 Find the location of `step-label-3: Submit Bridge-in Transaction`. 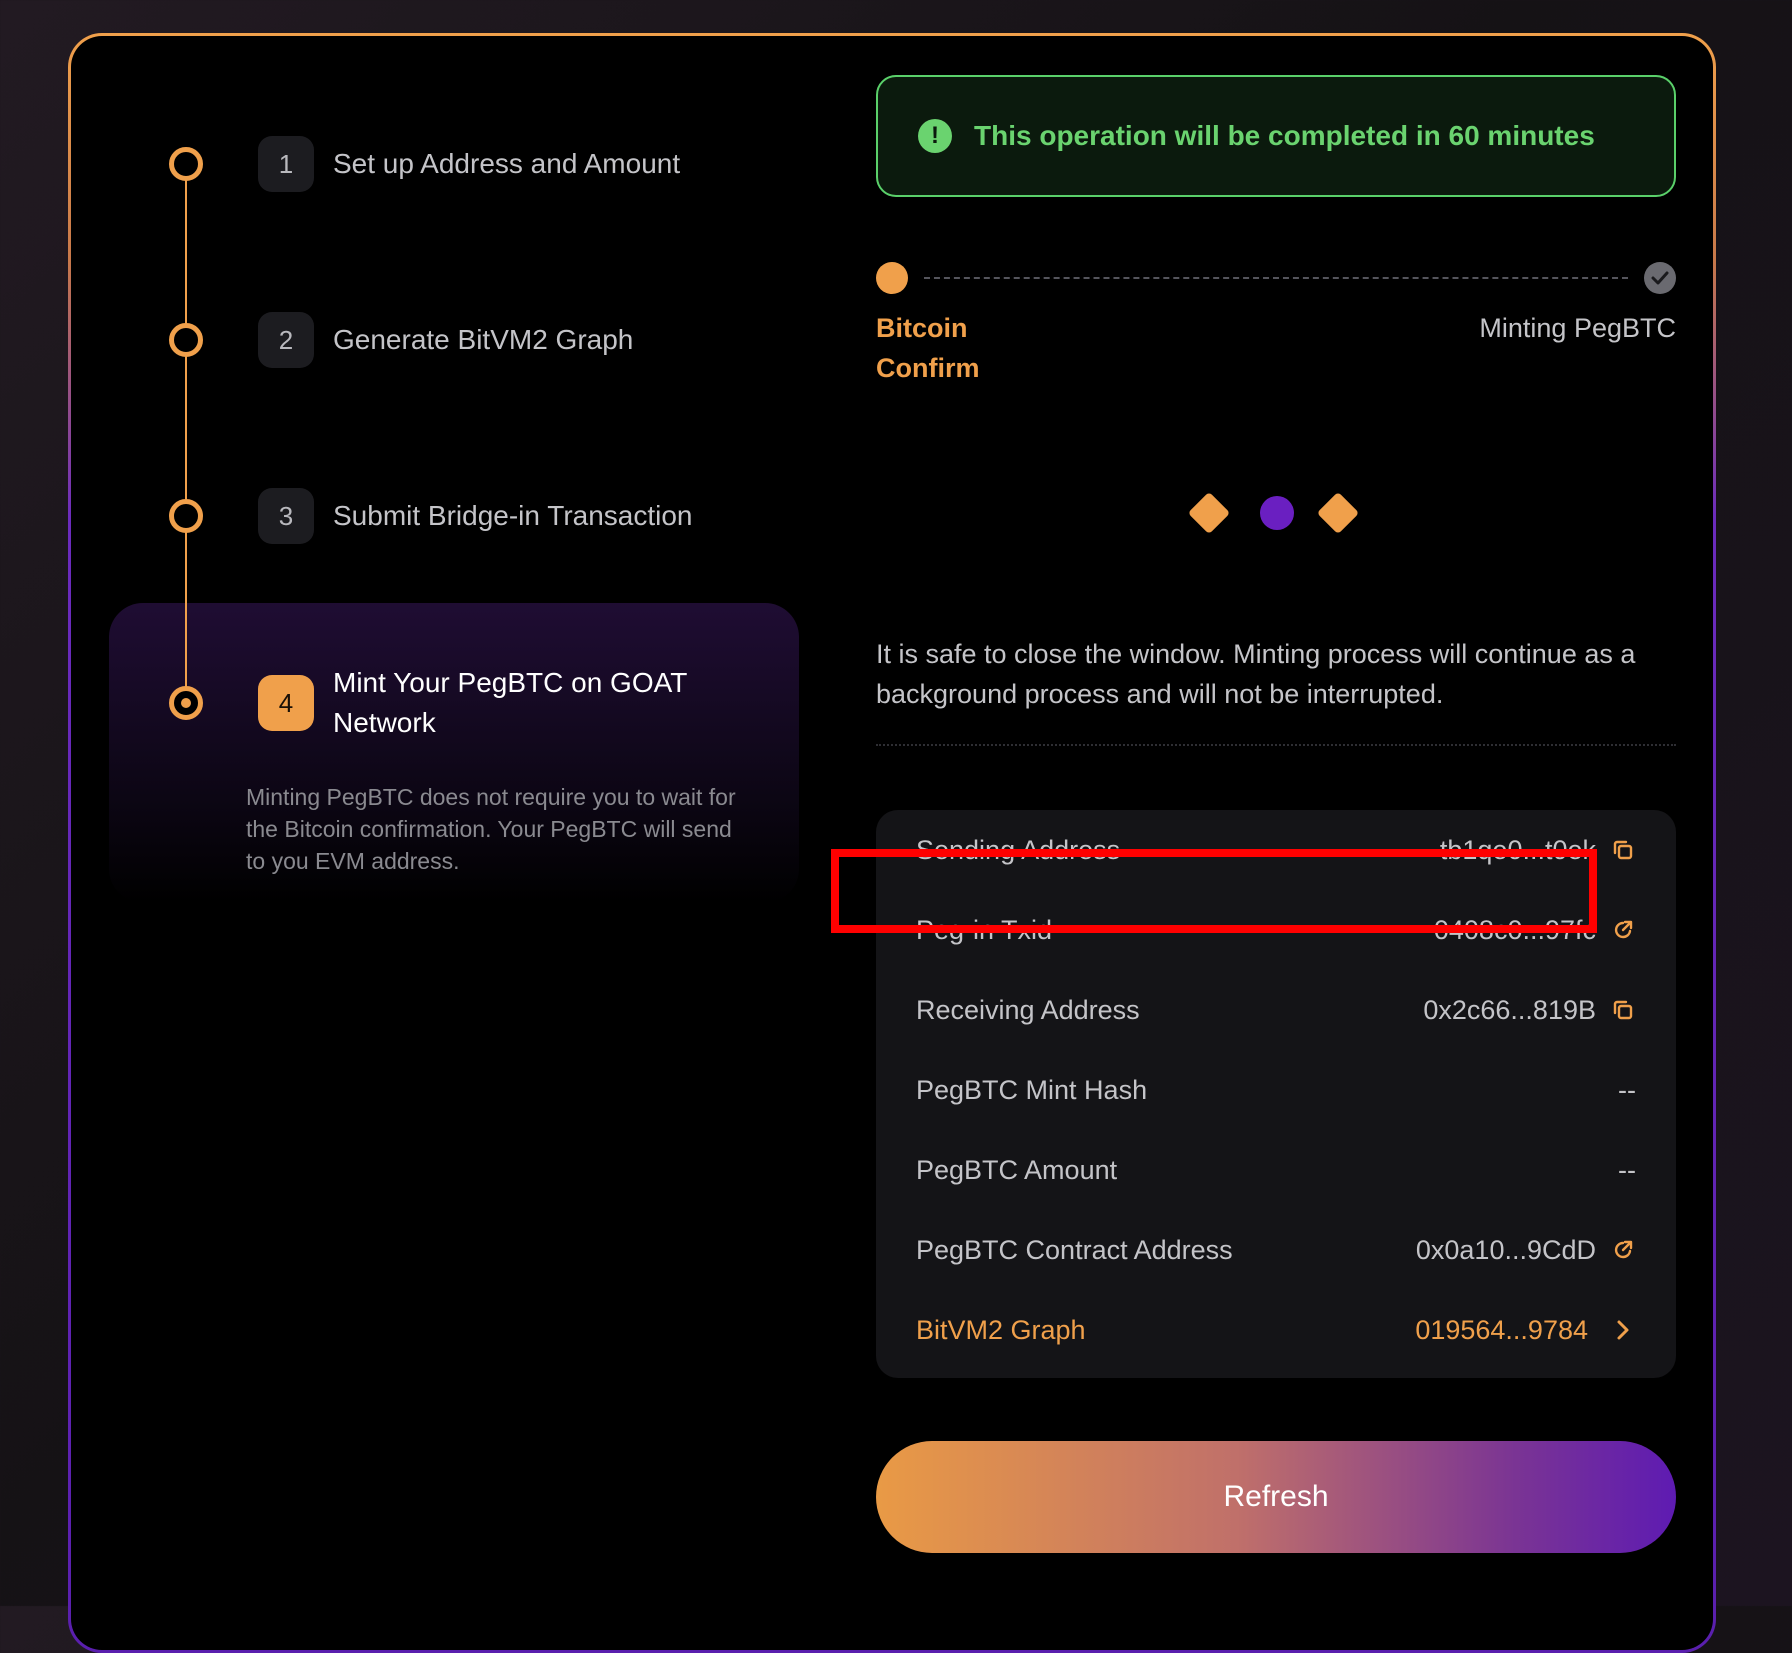

step-label-3: Submit Bridge-in Transaction is located at coordinates (513, 515).